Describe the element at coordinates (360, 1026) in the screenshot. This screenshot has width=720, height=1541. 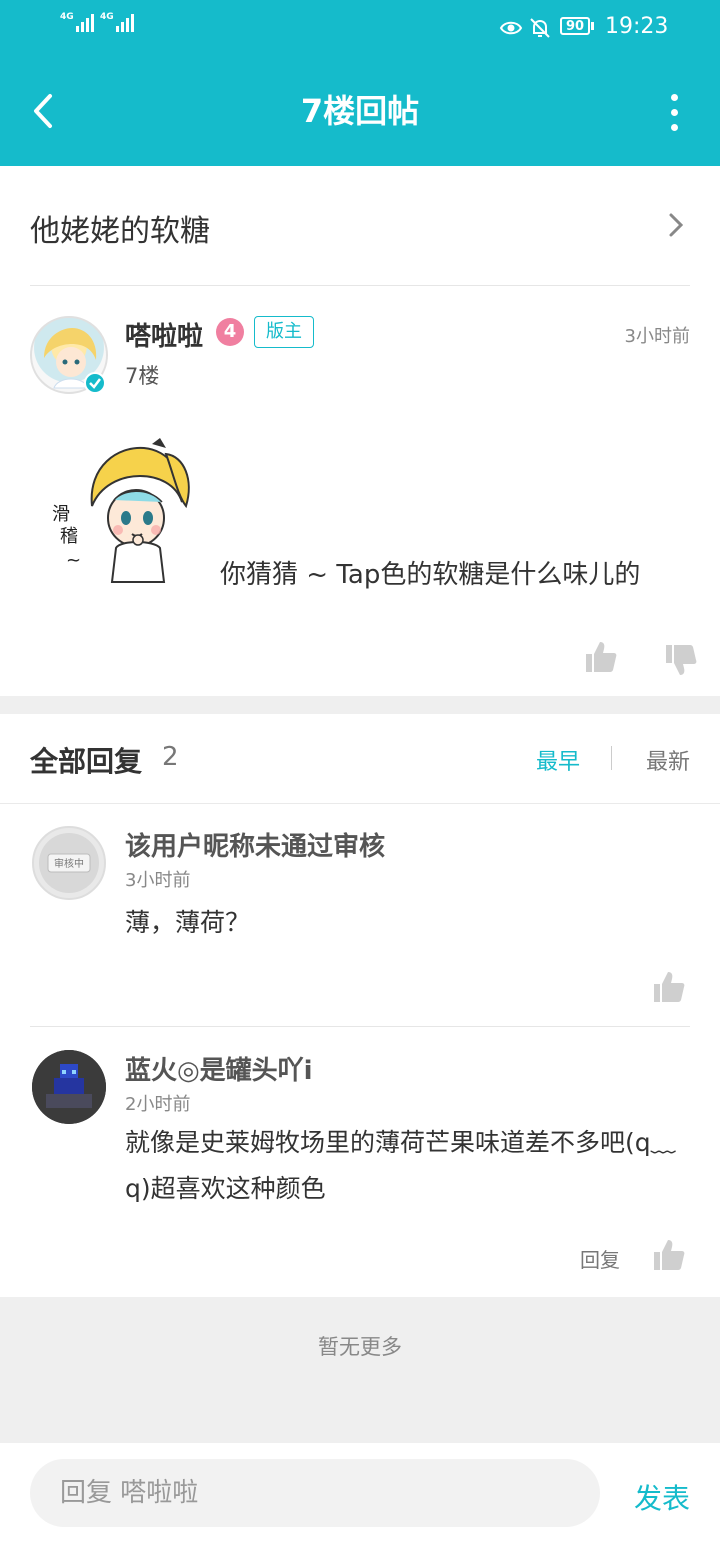
I see `reply-separator` at that location.